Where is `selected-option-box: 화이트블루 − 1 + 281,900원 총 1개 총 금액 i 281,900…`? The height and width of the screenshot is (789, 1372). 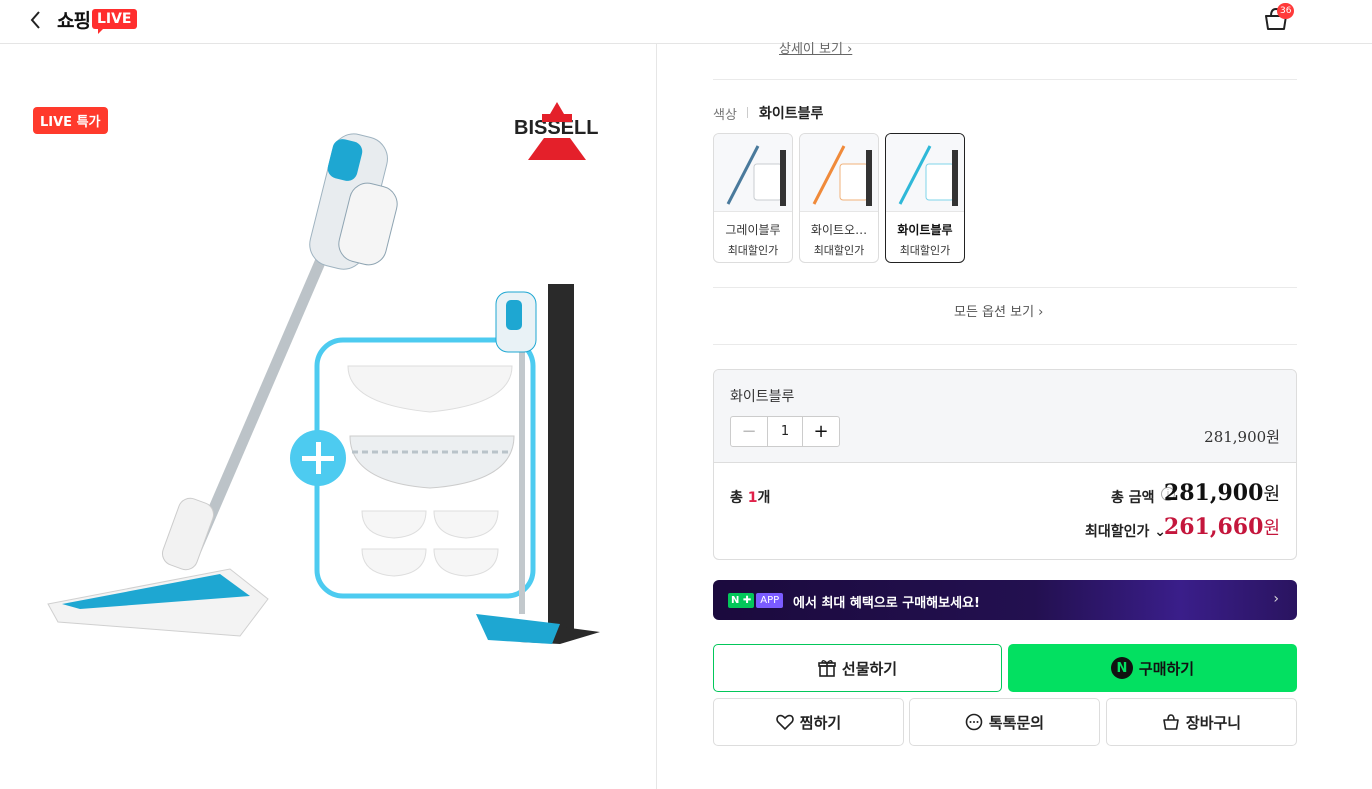 selected-option-box: 화이트블루 − 1 + 281,900원 총 1개 총 금액 i 281,900… is located at coordinates (1005, 464).